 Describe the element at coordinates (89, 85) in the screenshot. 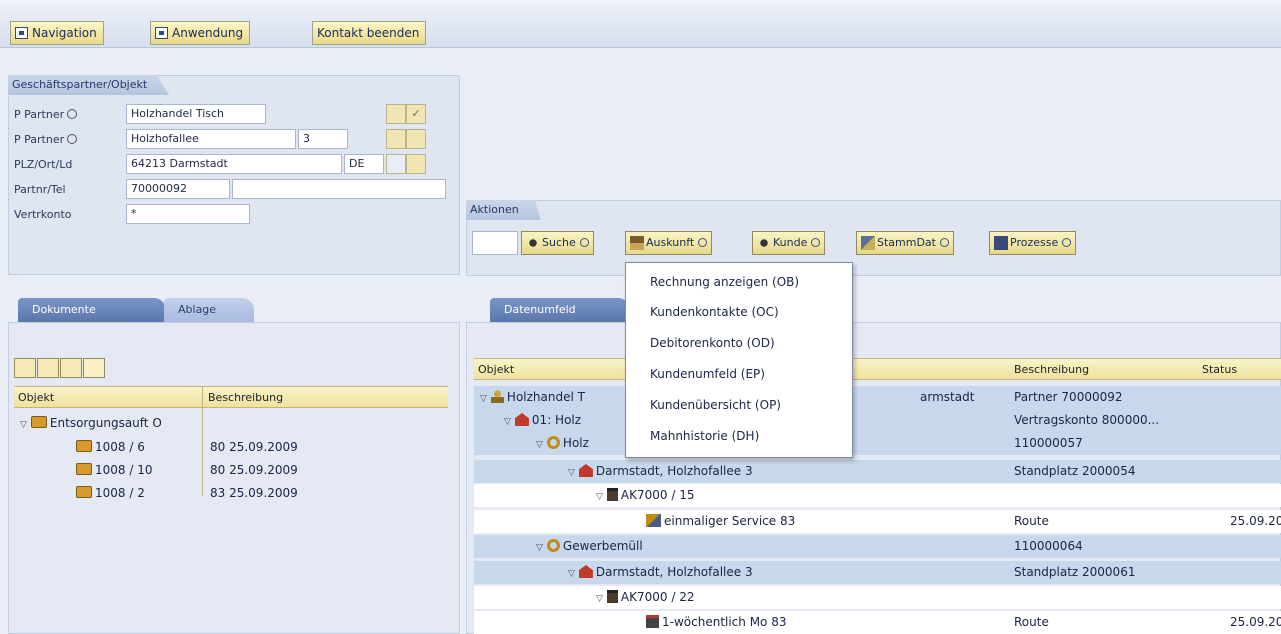

I see `partner-panel-title: Geschäftspartner/Objekt` at that location.